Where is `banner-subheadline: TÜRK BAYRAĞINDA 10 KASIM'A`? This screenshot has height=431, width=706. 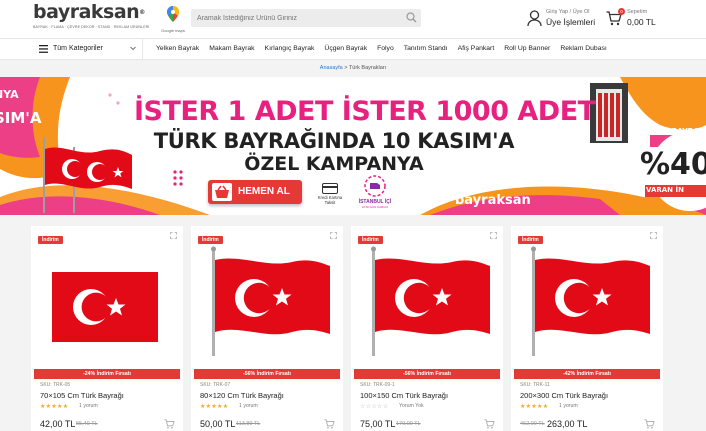
banner-subheadline: TÜRK BAYRAĞINDA 10 KASIM'A is located at coordinates (334, 141).